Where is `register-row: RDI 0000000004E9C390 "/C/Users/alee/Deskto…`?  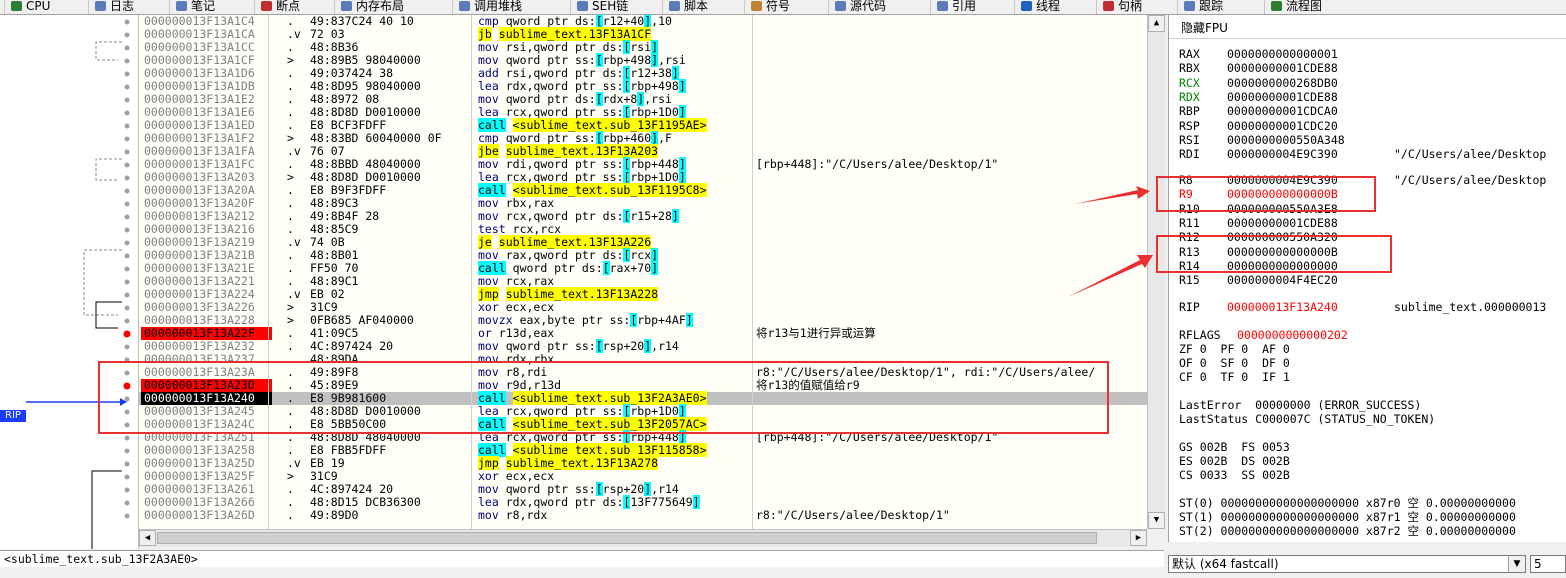
register-row: RDI 0000000004E9C390 "/C/Users/alee/Deskto… is located at coordinates (1367, 154).